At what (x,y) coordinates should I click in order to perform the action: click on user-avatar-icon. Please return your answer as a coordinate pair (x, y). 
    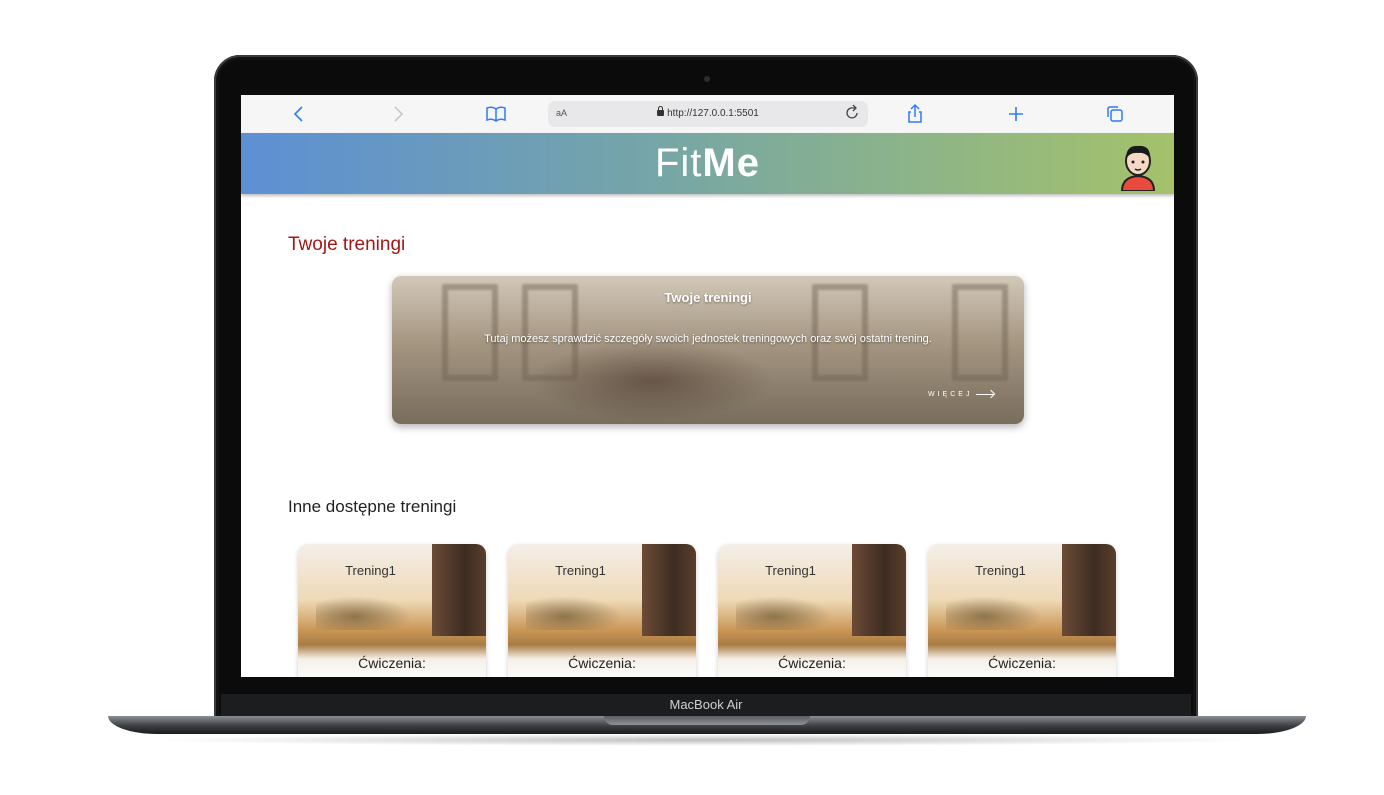
    Looking at the image, I should click on (1138, 168).